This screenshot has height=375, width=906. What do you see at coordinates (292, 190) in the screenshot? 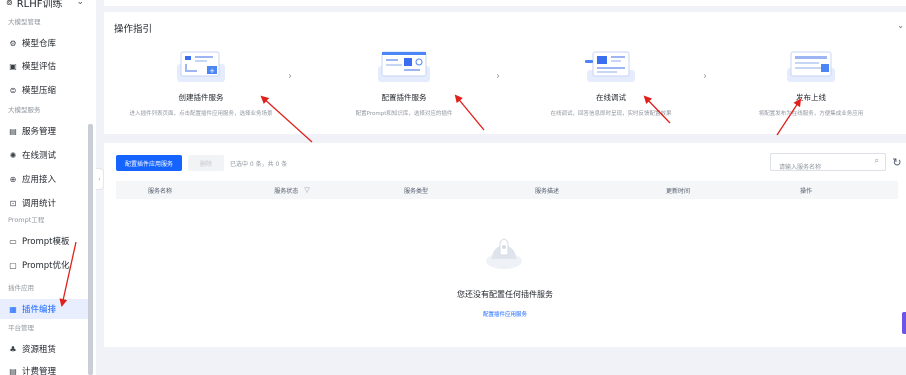
I see `column-header: 服务状态 ▽` at bounding box center [292, 190].